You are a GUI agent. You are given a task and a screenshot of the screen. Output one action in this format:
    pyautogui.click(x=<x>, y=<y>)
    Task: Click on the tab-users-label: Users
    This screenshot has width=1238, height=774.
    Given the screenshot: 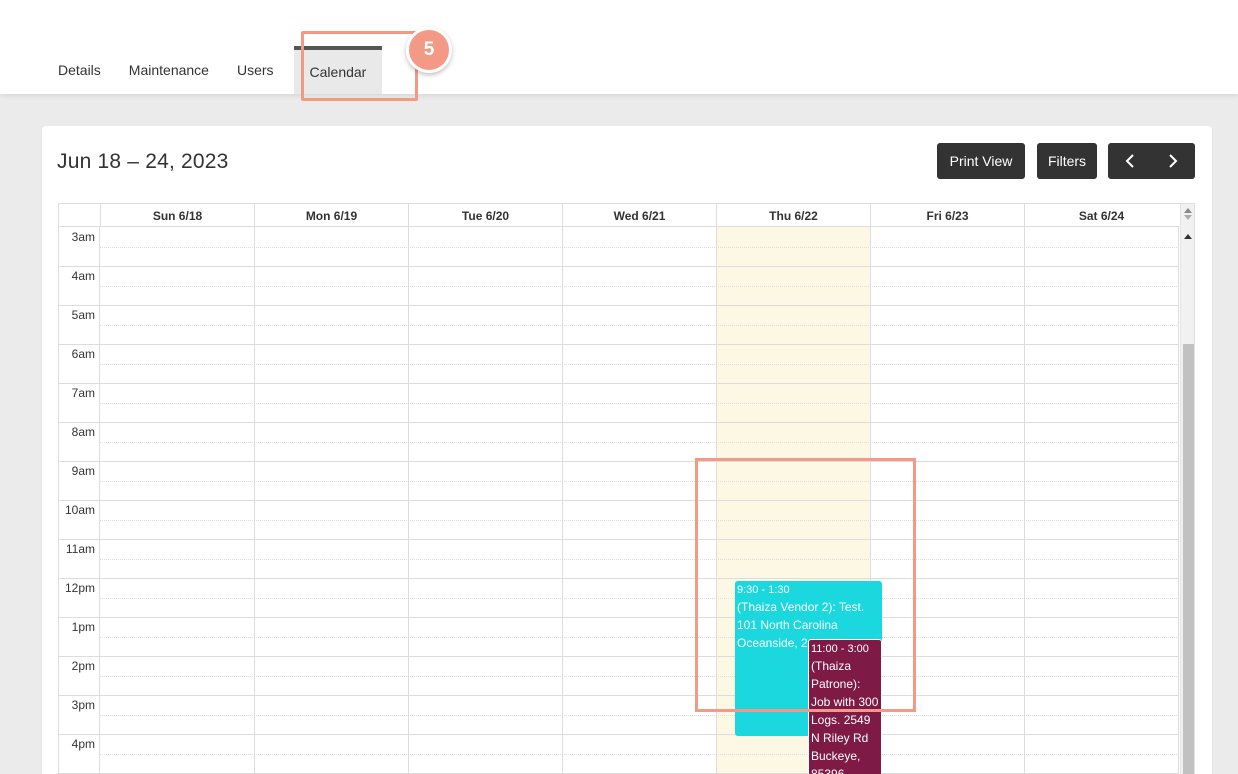 What is the action you would take?
    pyautogui.click(x=255, y=70)
    